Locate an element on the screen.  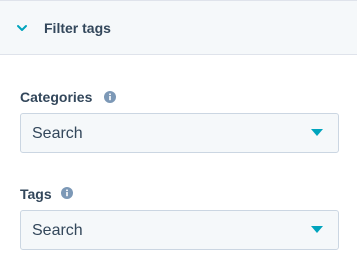
tags-label: Tags is located at coordinates (36, 194).